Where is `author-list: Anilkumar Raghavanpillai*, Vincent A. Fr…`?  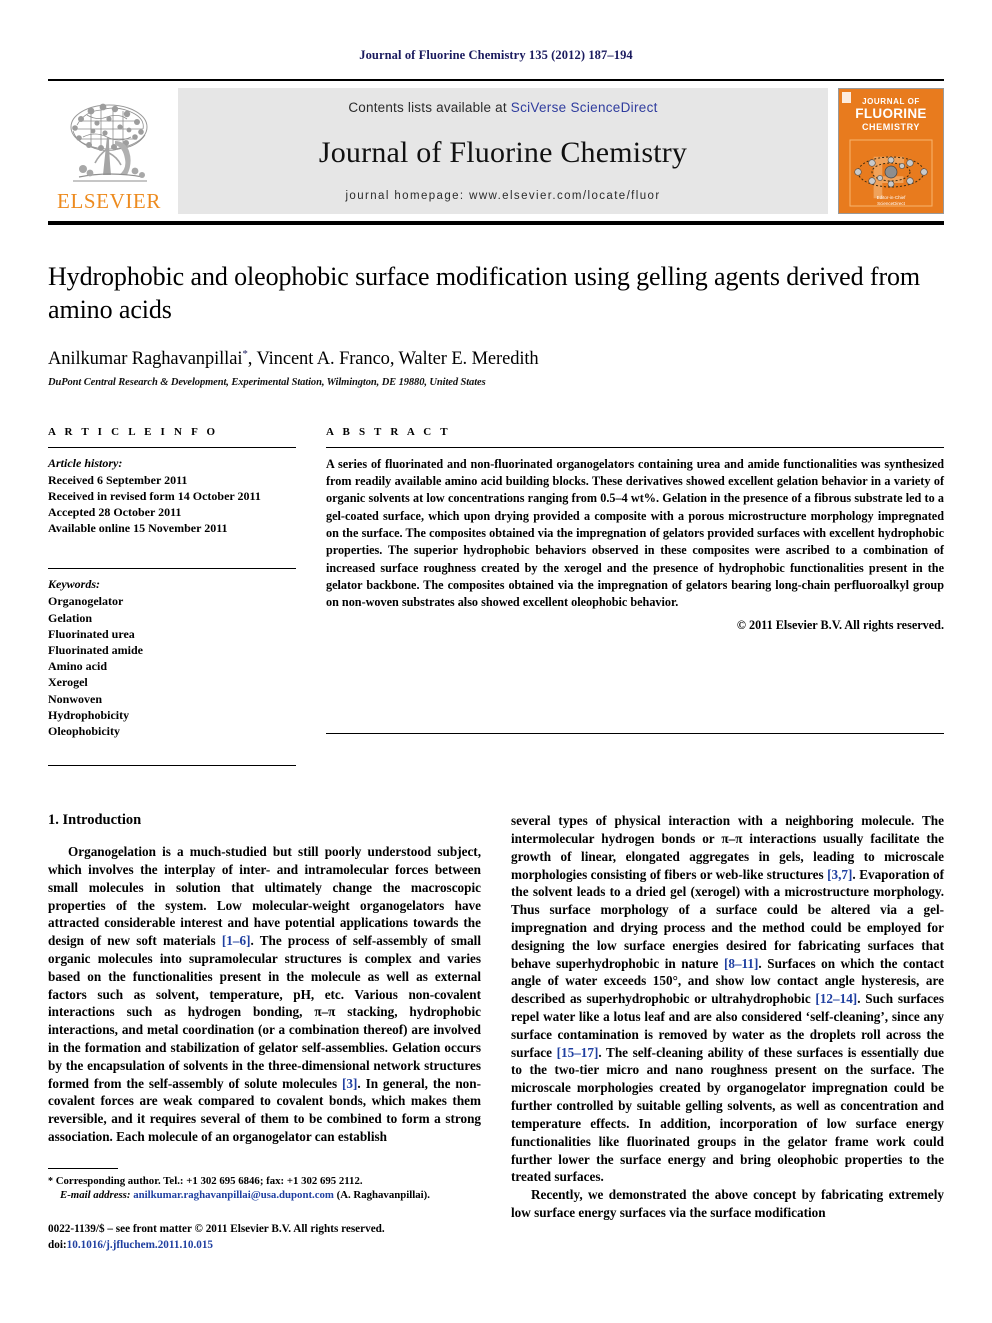
author-list: Anilkumar Raghavanpillai*, Vincent A. Fr… is located at coordinates (496, 359).